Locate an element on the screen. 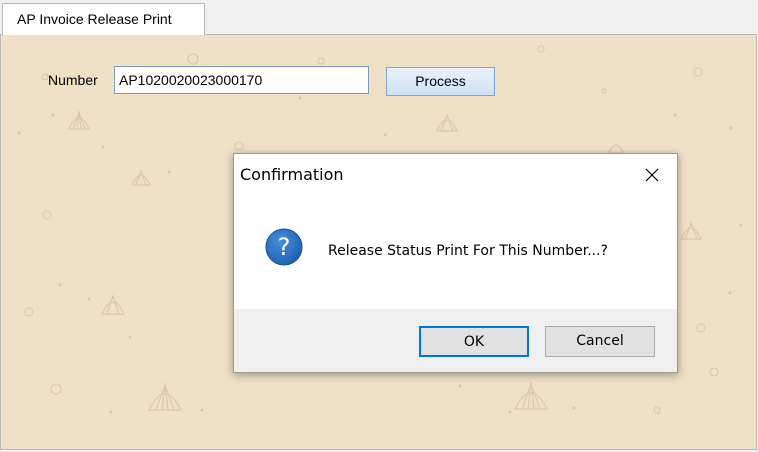 The height and width of the screenshot is (452, 758). dialog-title: Confirmation is located at coordinates (292, 174).